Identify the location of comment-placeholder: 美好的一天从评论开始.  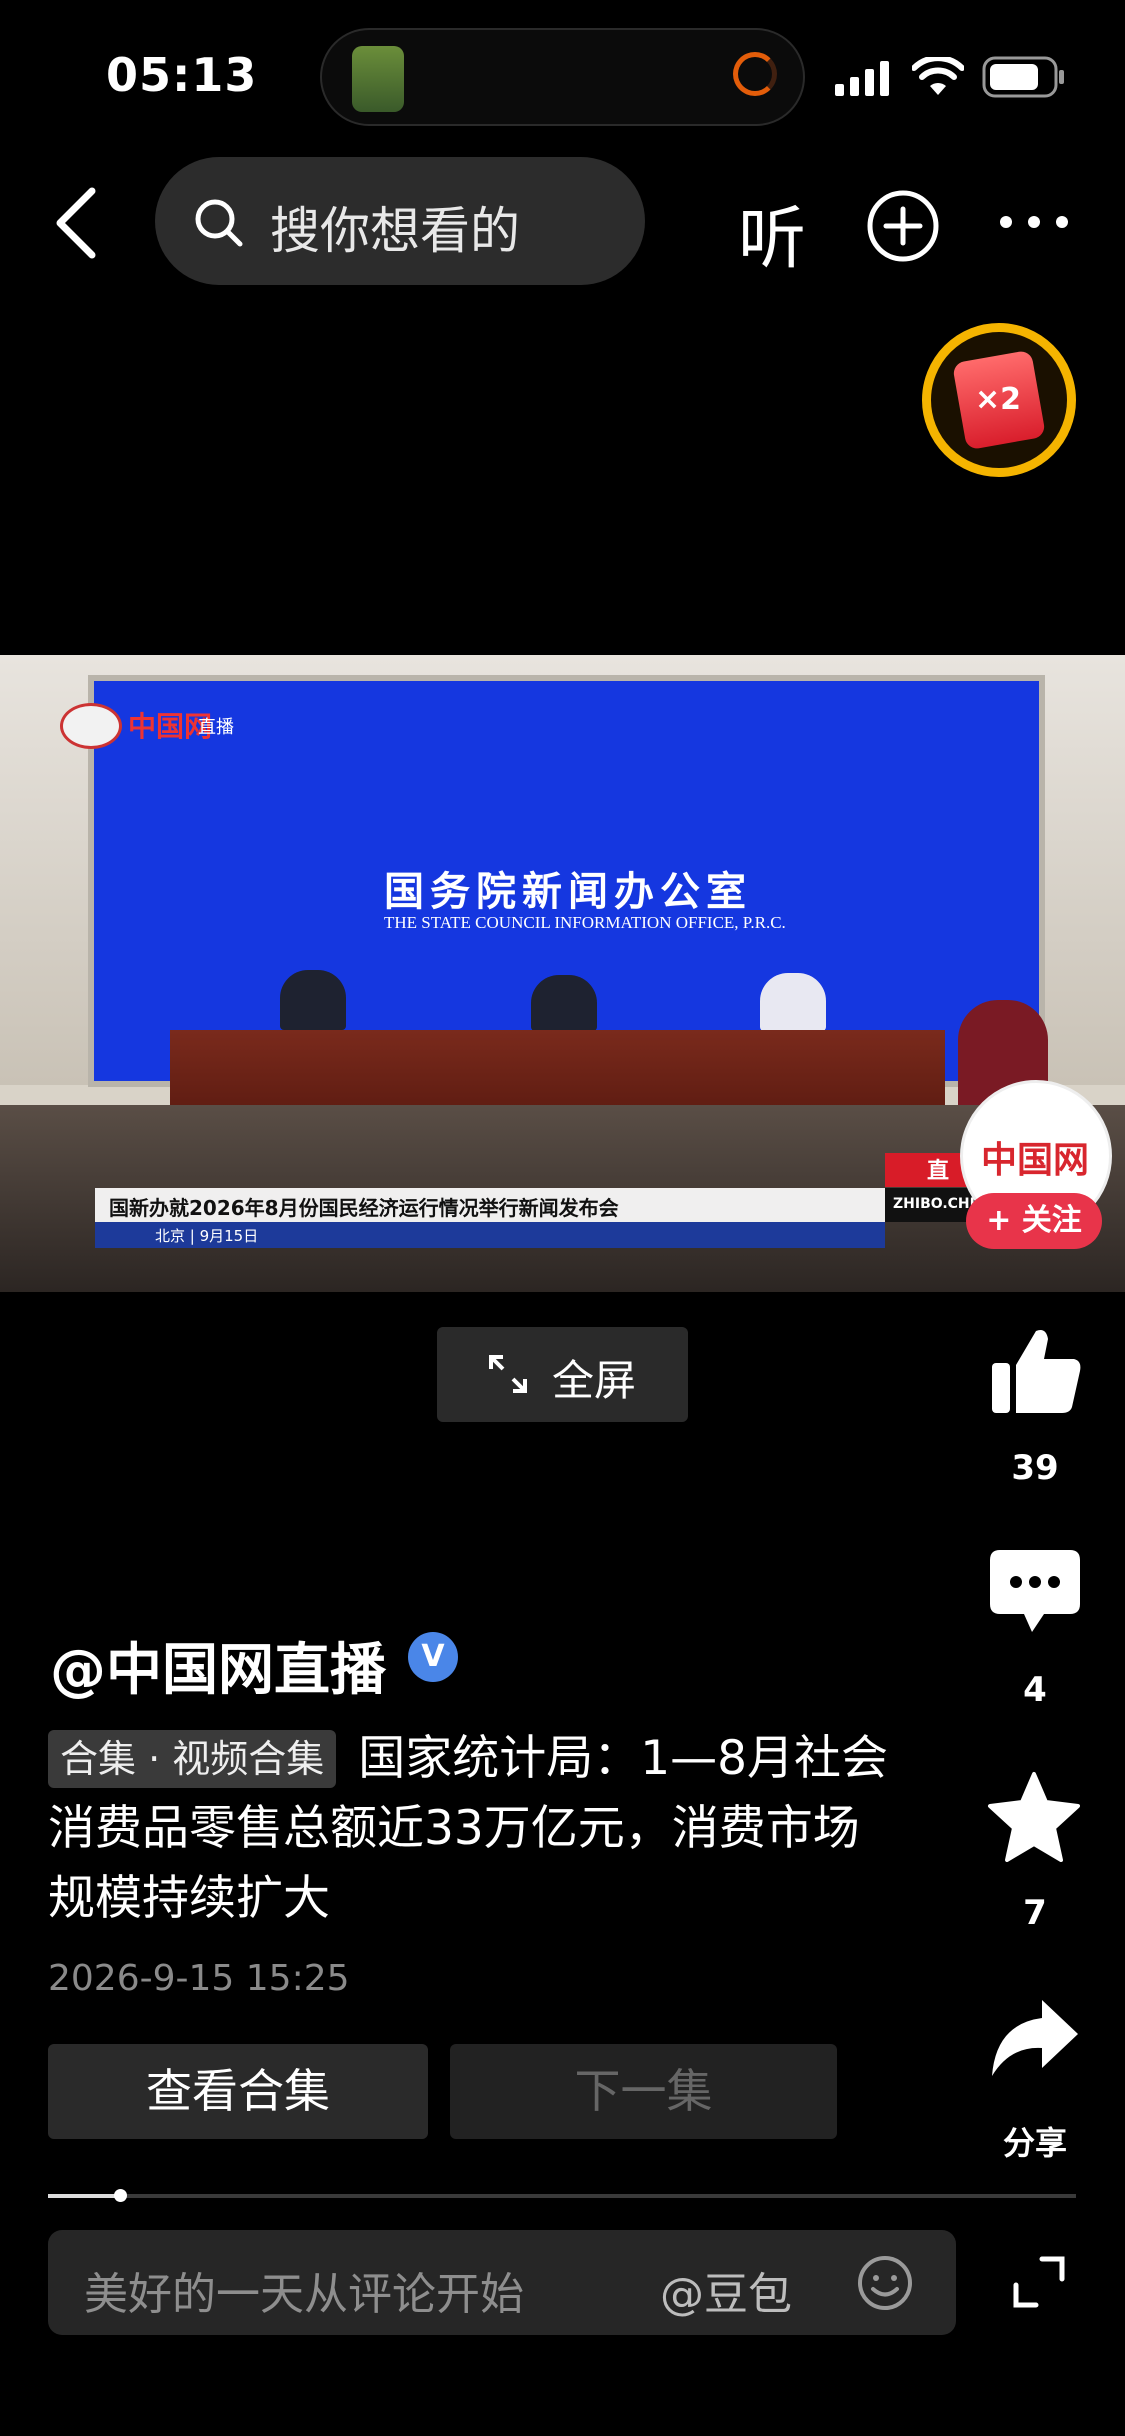
(304, 2294).